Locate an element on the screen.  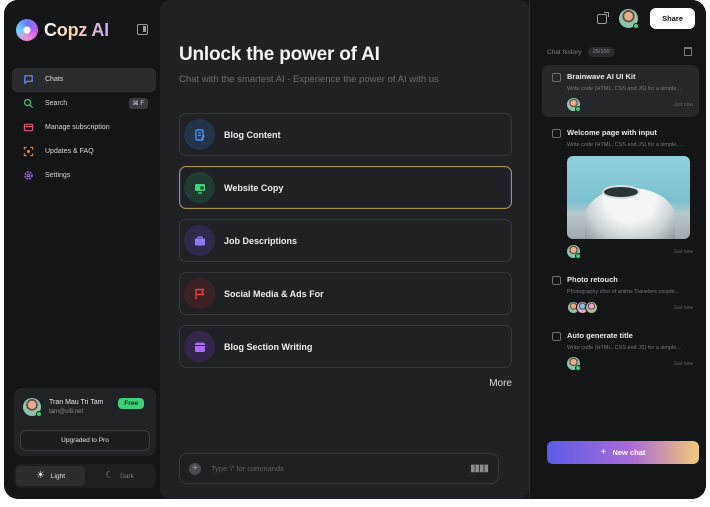
sidebar-item-label: Manage subscription is located at coordinates (77, 127).